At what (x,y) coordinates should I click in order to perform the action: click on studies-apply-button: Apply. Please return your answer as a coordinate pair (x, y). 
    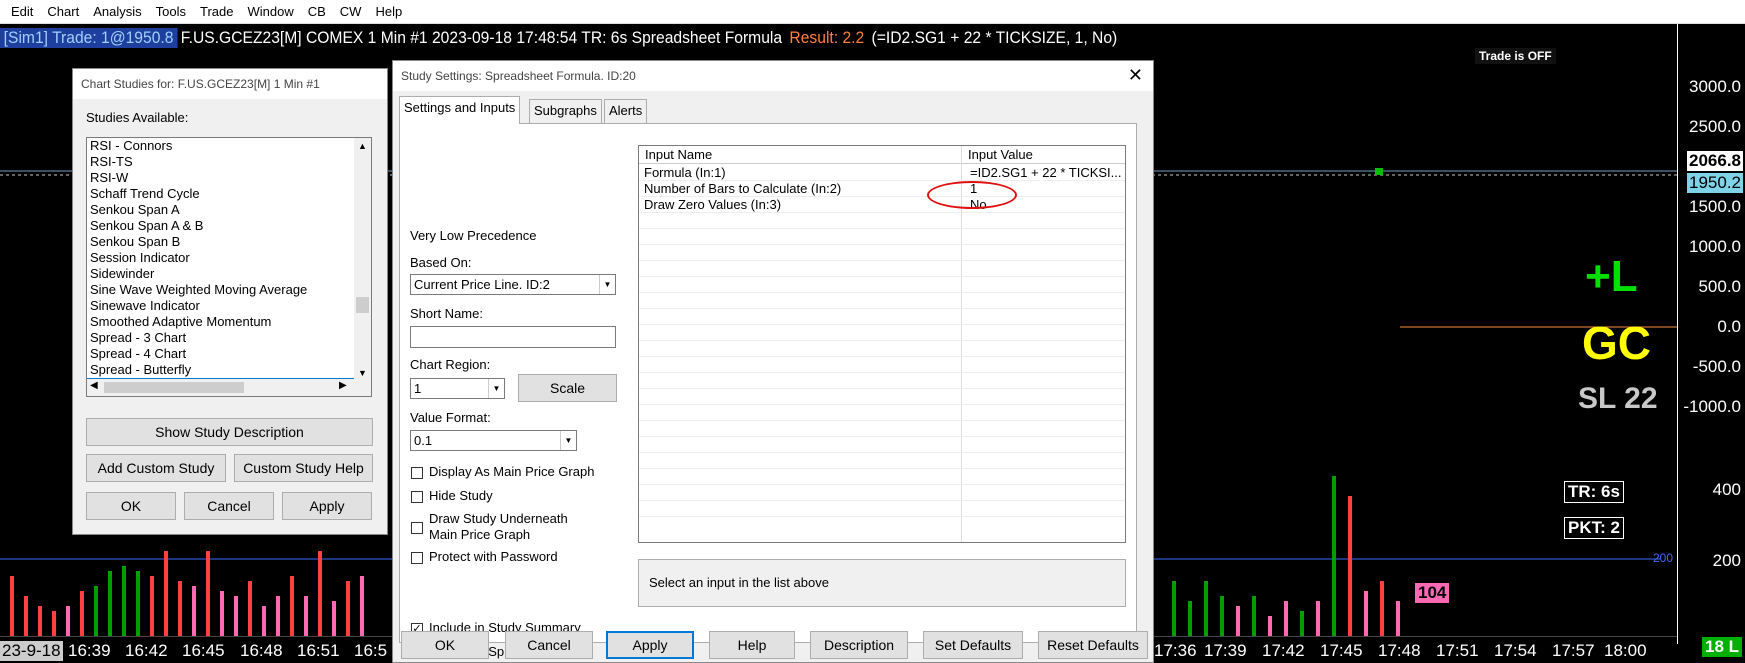
    Looking at the image, I should click on (327, 506).